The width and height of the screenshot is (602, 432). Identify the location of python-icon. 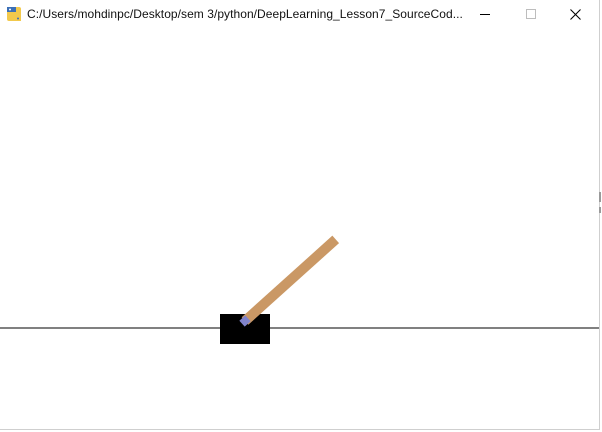
(14, 14).